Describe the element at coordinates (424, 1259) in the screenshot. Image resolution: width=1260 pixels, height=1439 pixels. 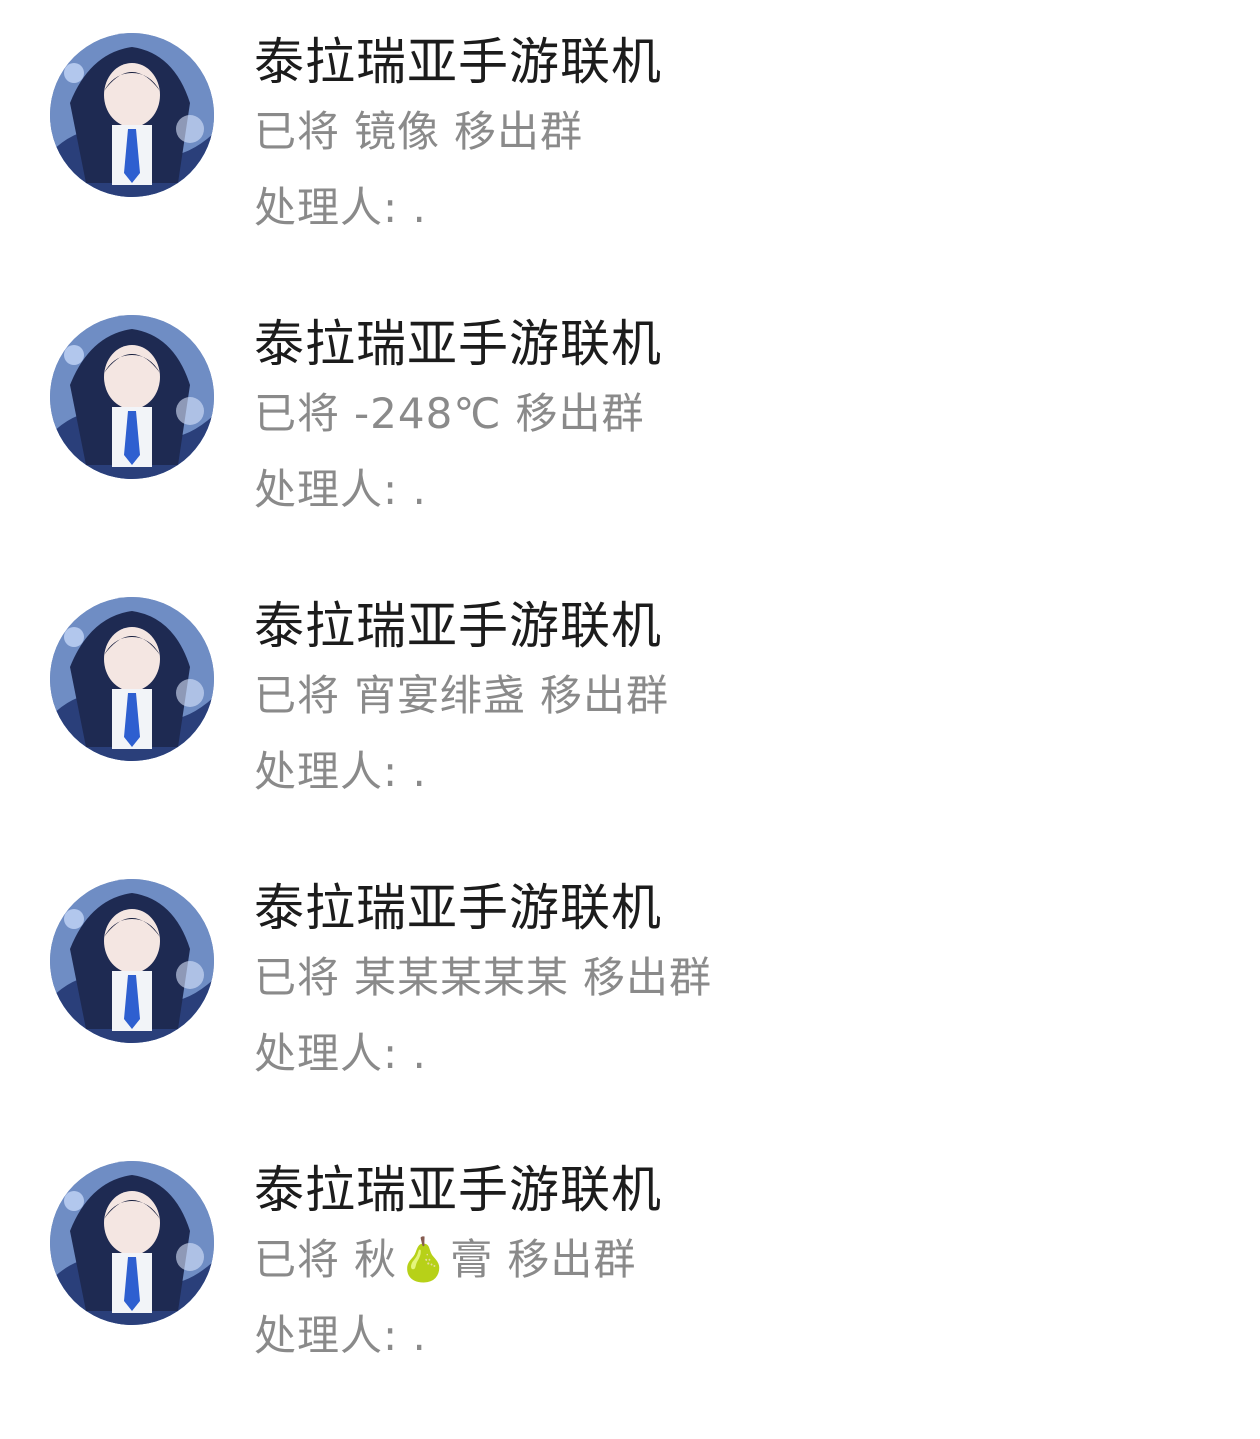
I see `removed-member-name: 秋🍐膏` at that location.